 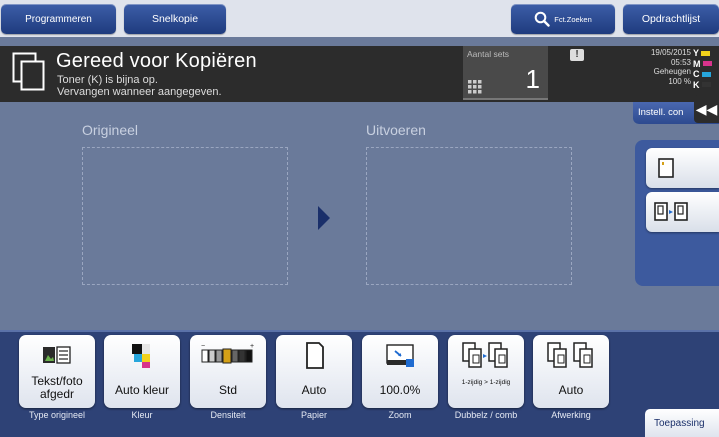 I want to click on double-chevron-left-icon: ◀◀, so click(x=706, y=109).